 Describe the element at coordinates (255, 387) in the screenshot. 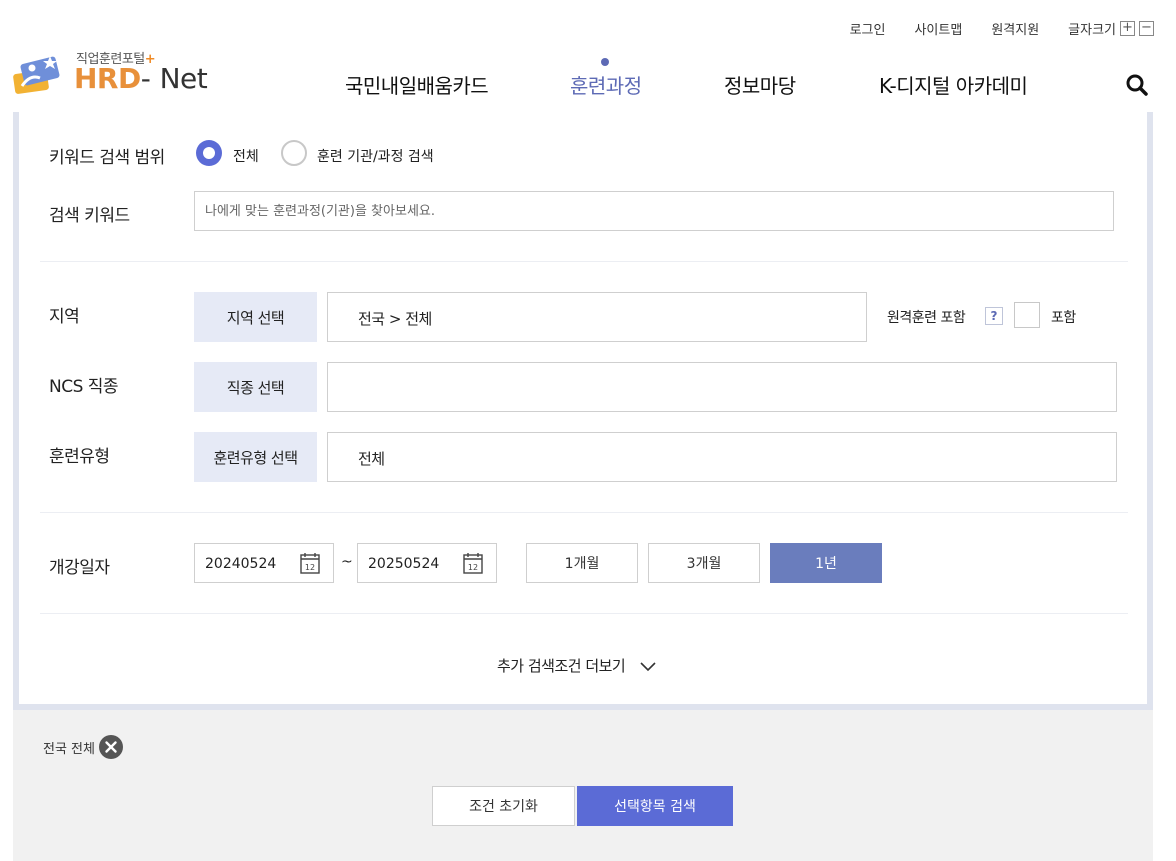

I see `ncs-select-button: 직종 선택` at that location.